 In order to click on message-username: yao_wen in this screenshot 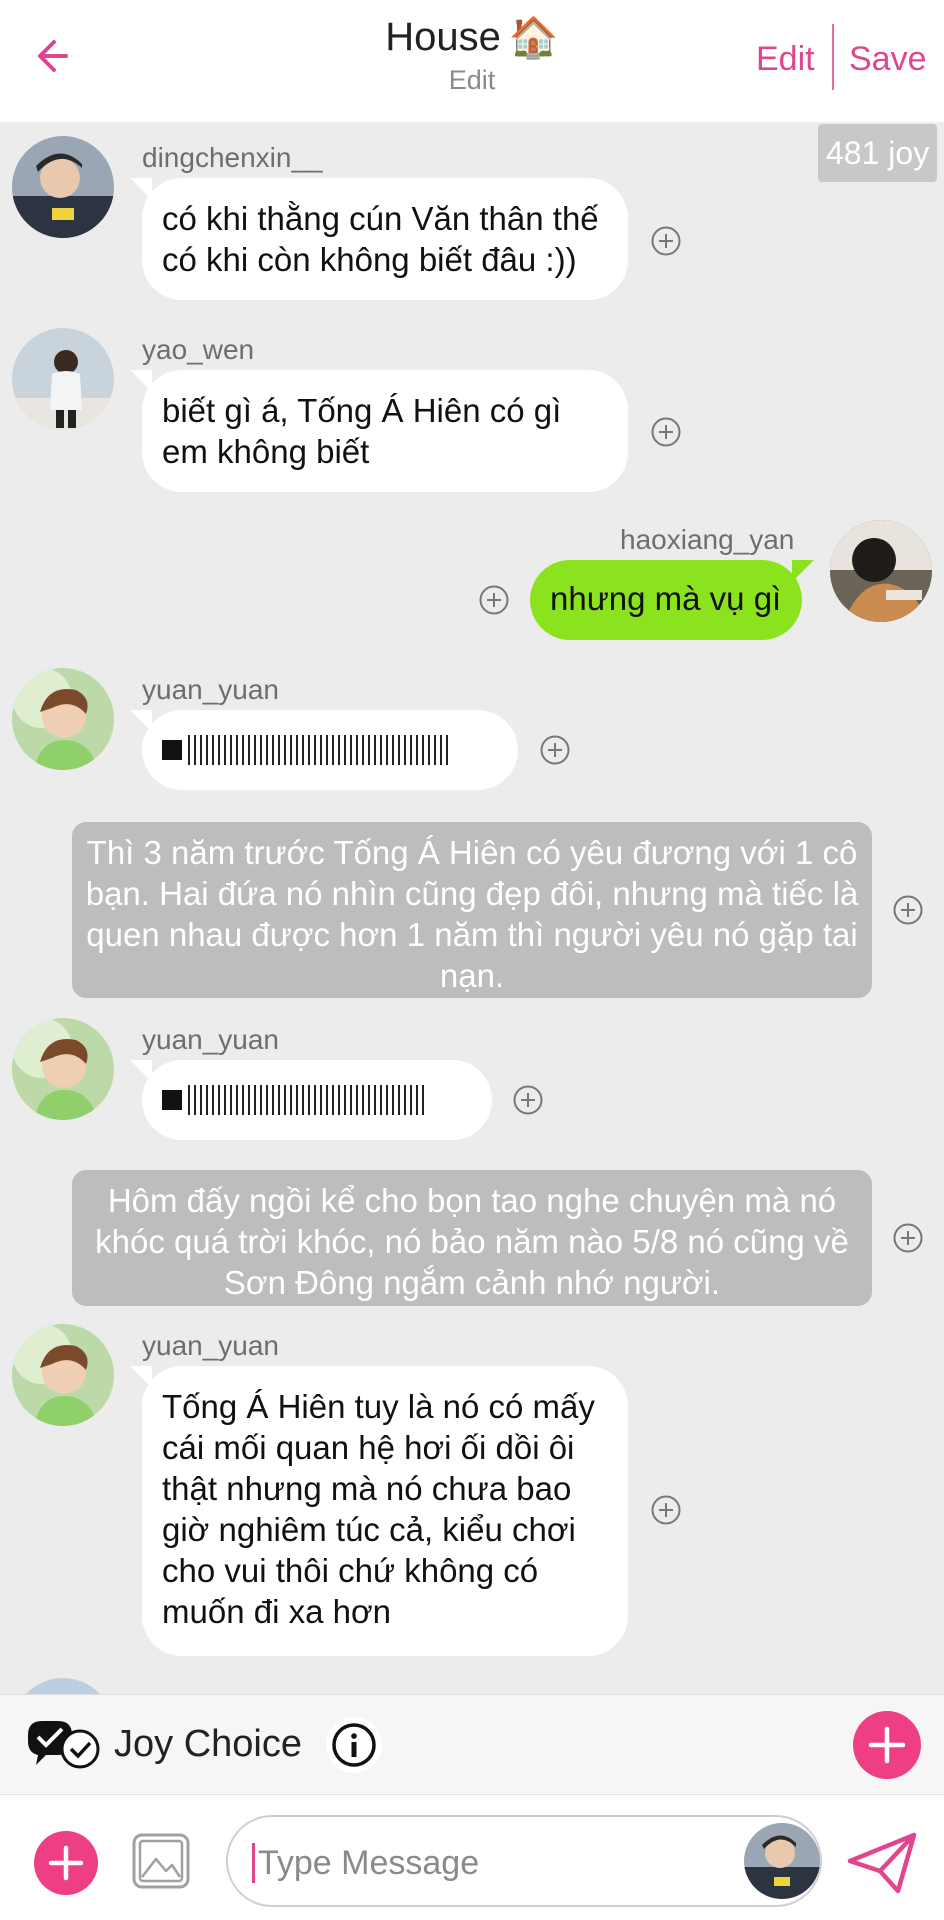, I will do `click(198, 349)`.